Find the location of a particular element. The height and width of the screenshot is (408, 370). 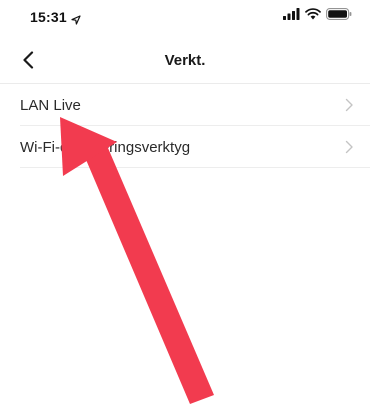

list-item-wifi-detection: Wi-Fi-detekteringsverktyg is located at coordinates (185, 147).